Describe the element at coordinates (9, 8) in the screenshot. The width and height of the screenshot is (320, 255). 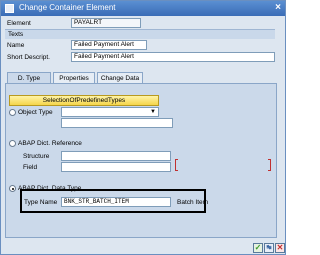
I see `window-app-icon` at that location.